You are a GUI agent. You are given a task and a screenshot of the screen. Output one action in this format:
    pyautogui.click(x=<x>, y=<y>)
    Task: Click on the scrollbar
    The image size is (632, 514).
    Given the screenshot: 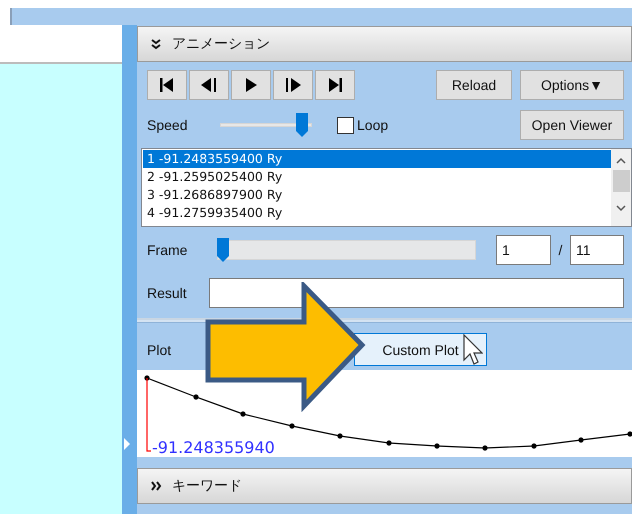 What is the action you would take?
    pyautogui.click(x=621, y=187)
    